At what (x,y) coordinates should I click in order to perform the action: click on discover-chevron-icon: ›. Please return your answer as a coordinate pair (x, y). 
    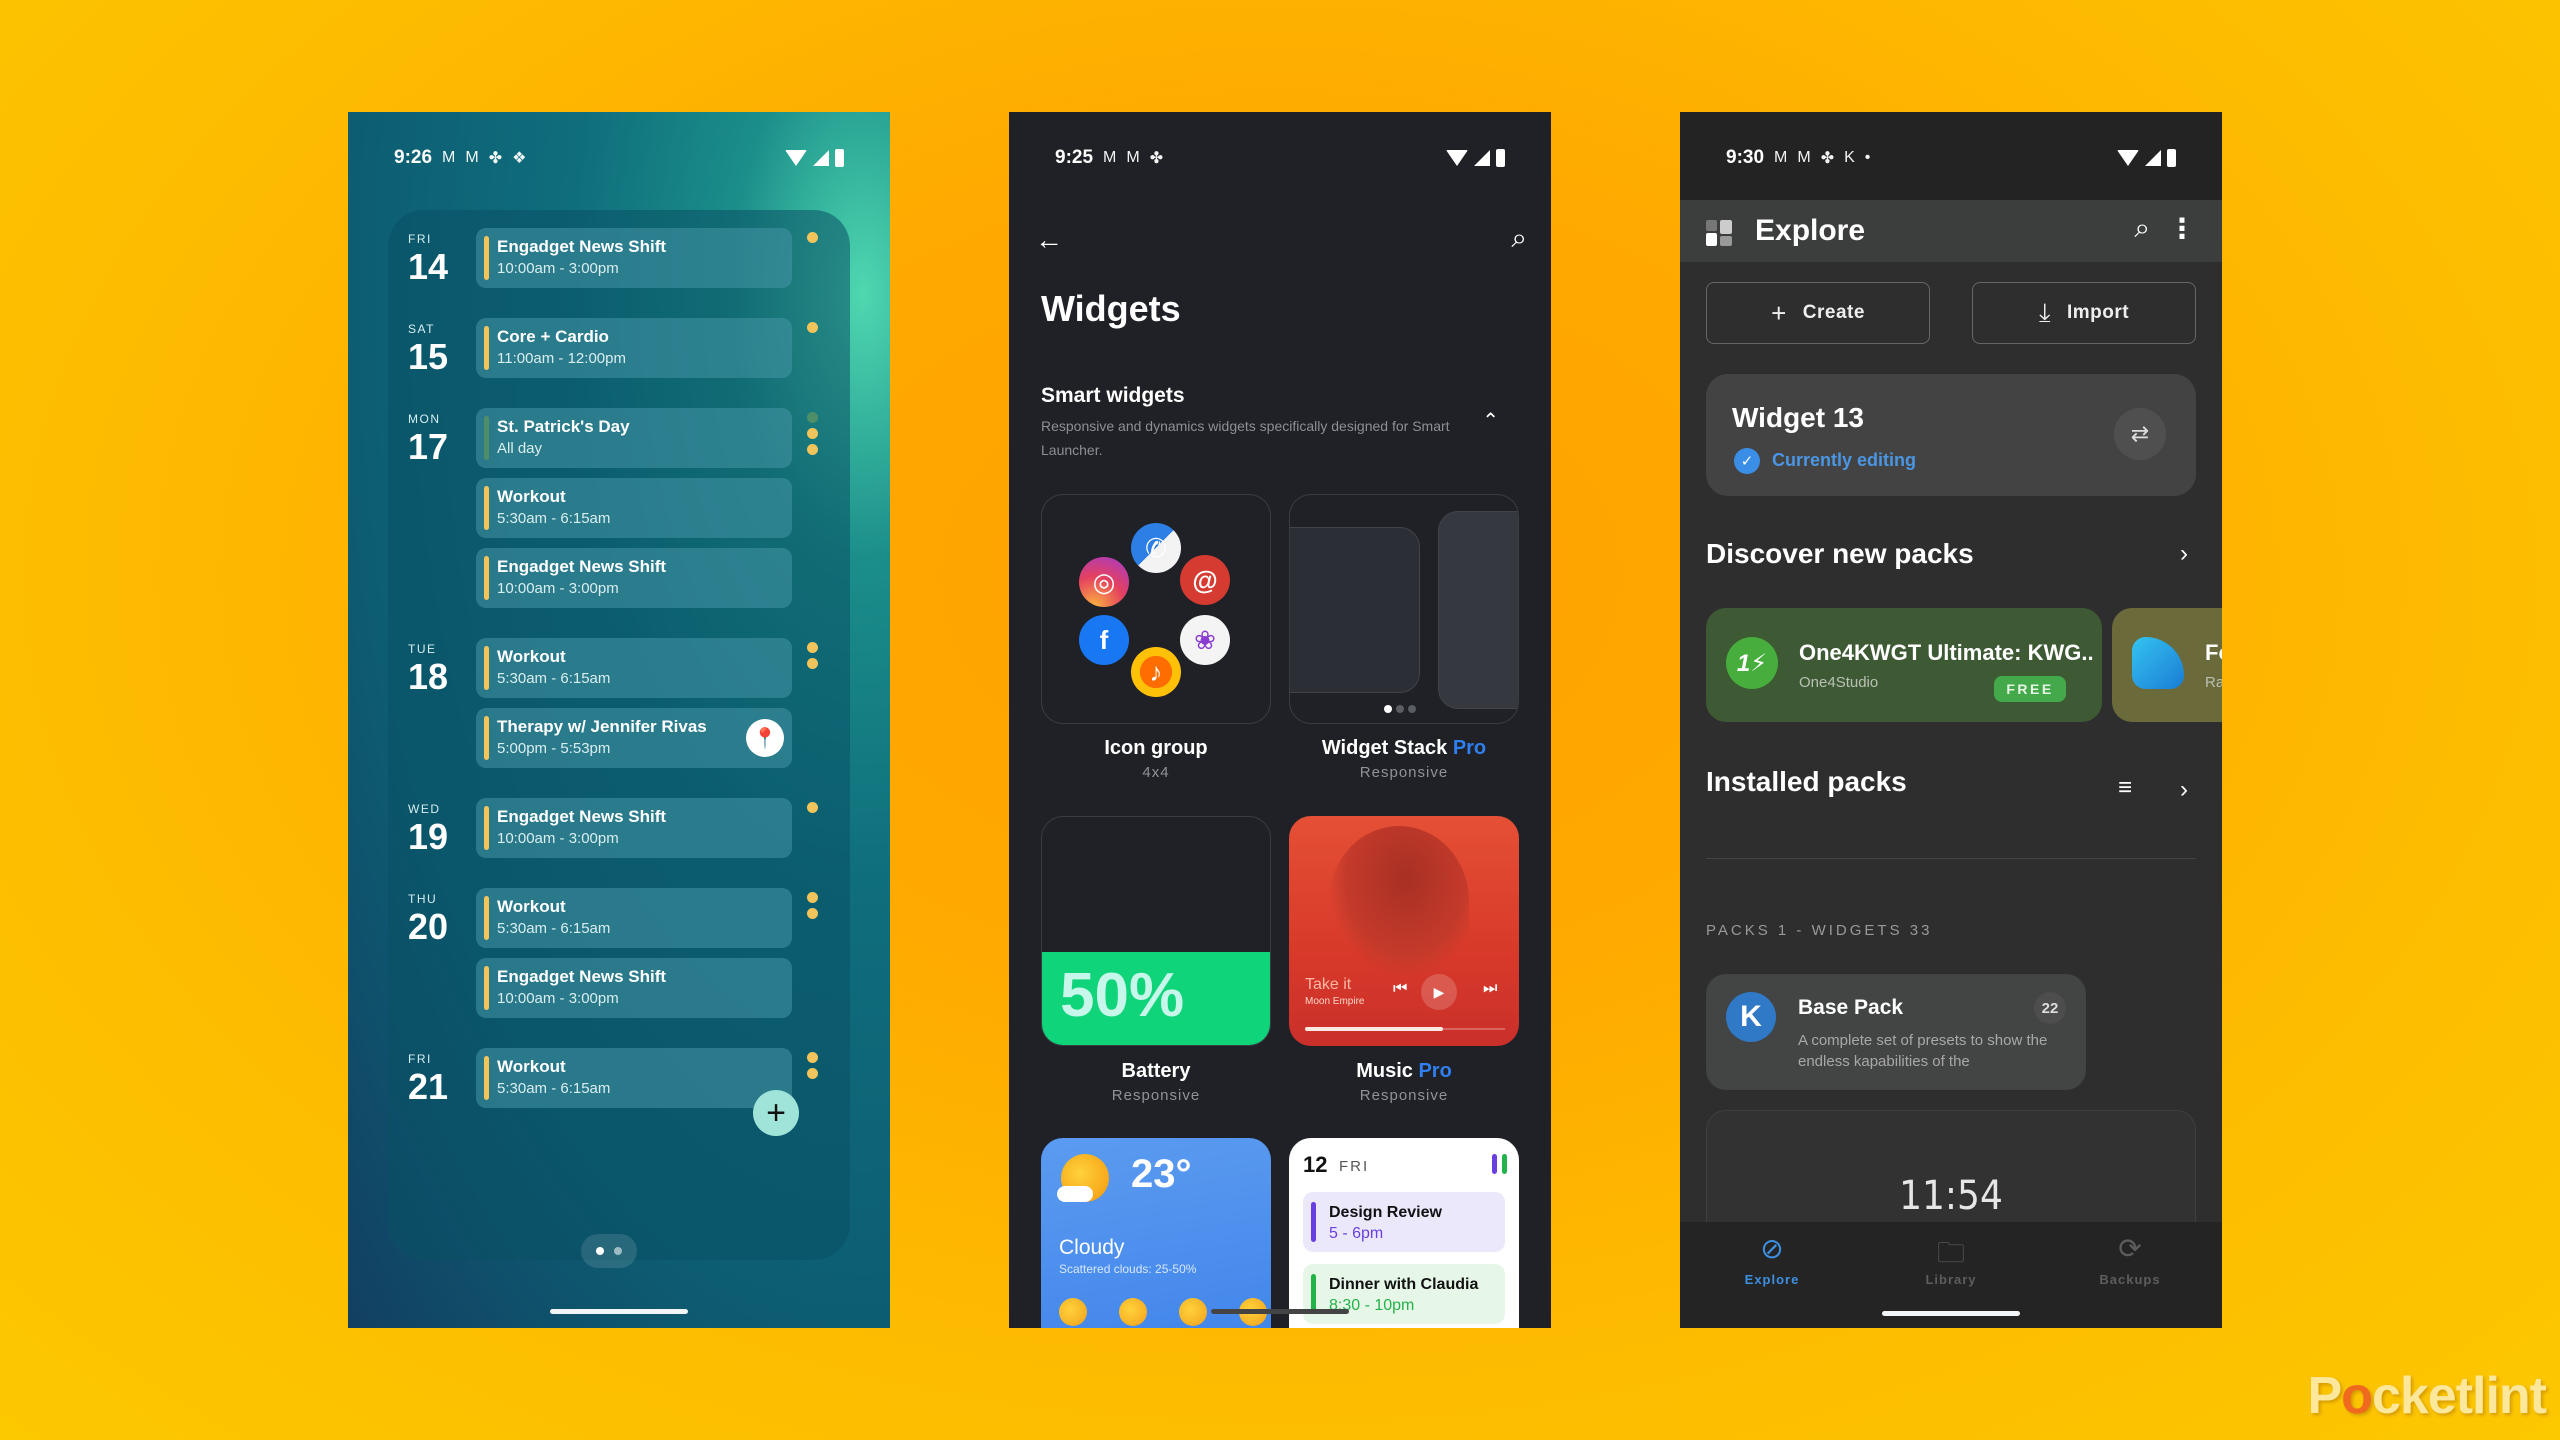
    Looking at the image, I should click on (2184, 554).